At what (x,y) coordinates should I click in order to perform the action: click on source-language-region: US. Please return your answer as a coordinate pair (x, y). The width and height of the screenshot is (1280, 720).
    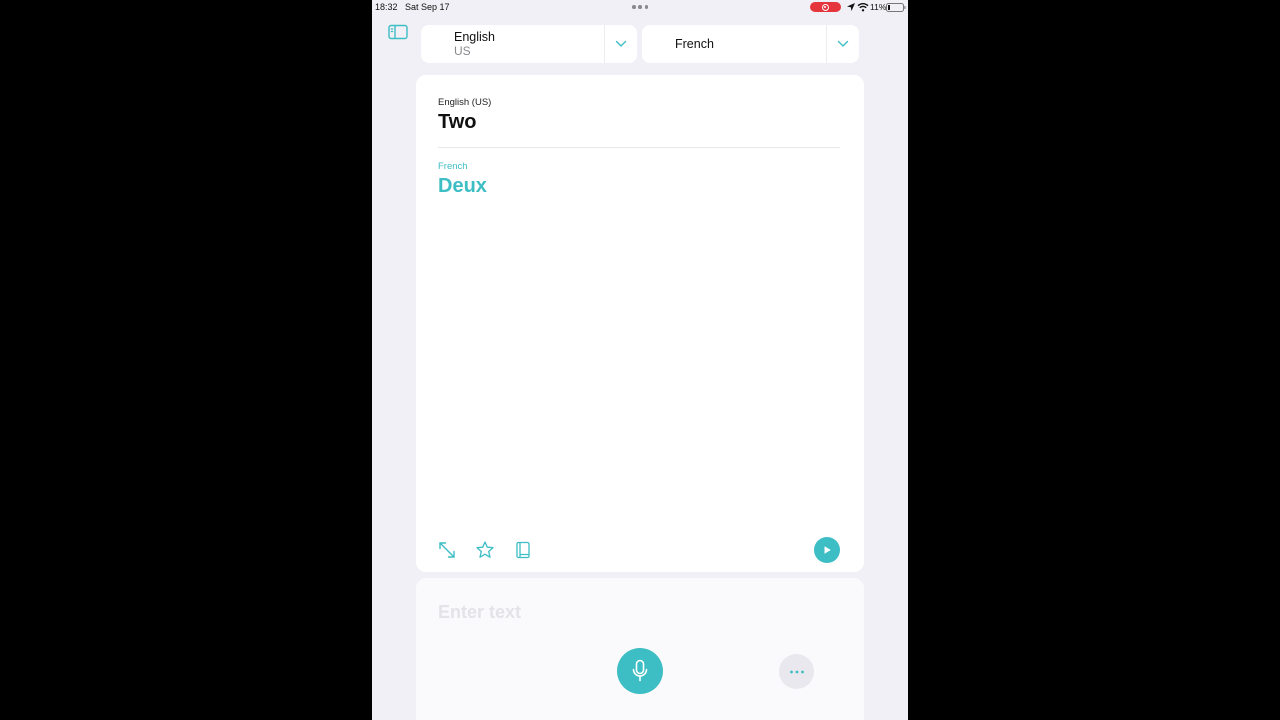
    Looking at the image, I should click on (462, 51).